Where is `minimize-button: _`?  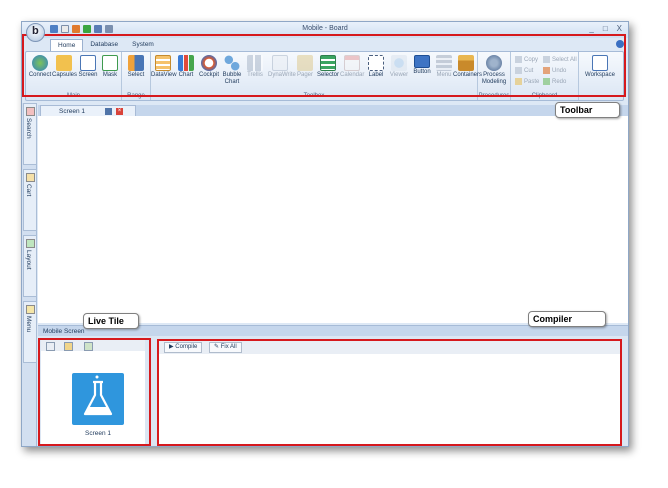 minimize-button: _ is located at coordinates (591, 28).